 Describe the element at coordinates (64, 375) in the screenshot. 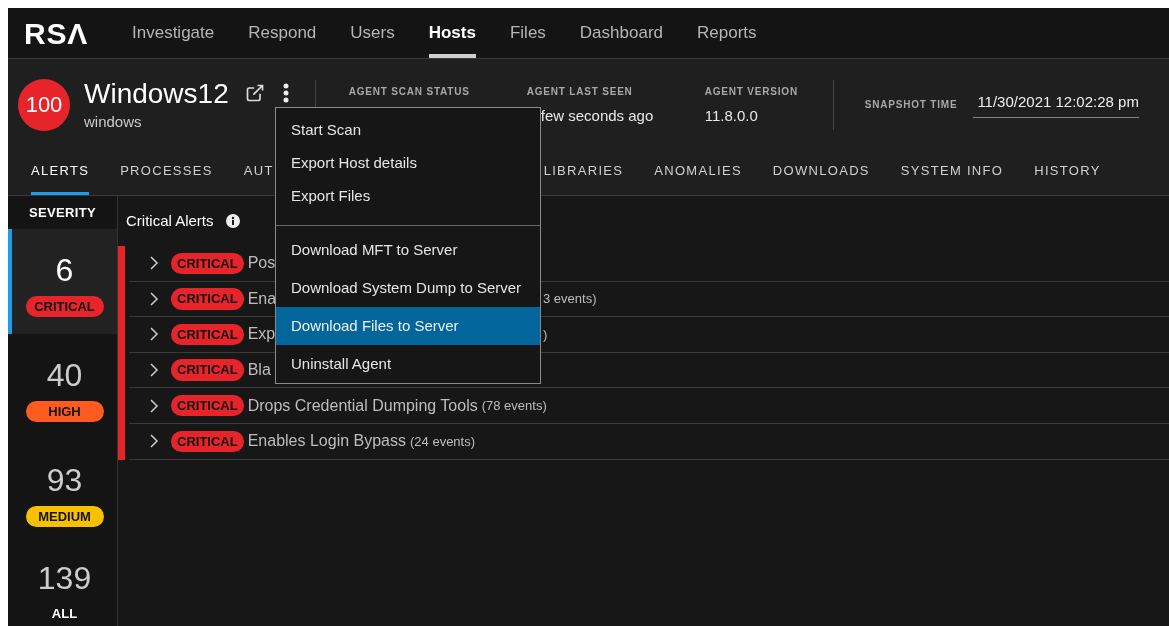

I see `severity-count: 40` at that location.